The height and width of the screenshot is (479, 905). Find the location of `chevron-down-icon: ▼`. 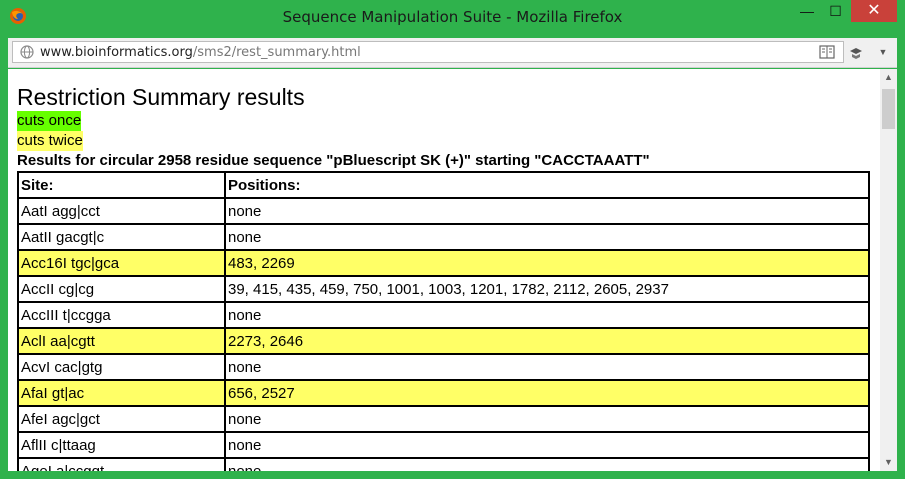

chevron-down-icon: ▼ is located at coordinates (883, 52).